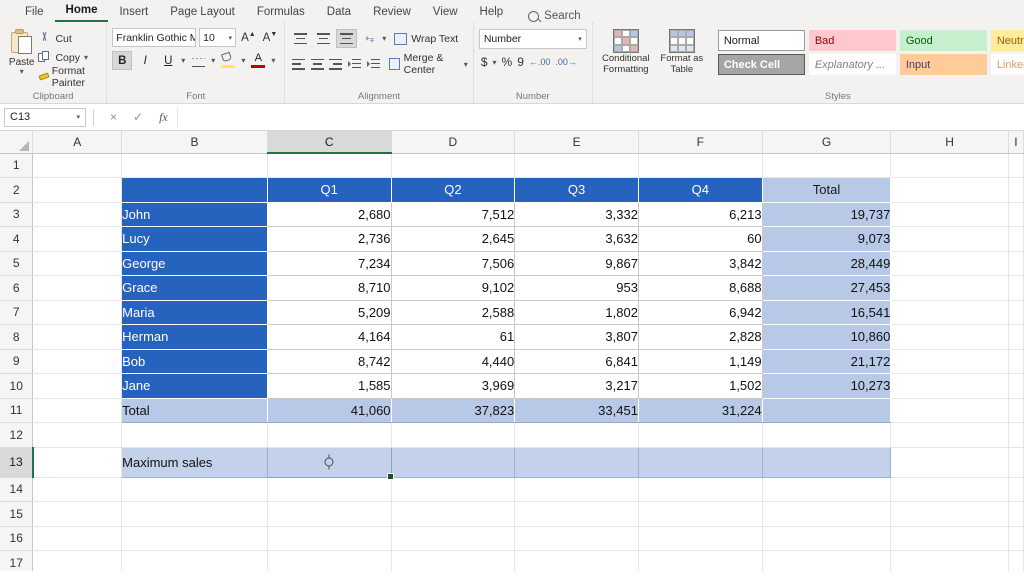 Image resolution: width=1024 pixels, height=576 pixels. Describe the element at coordinates (329, 288) in the screenshot. I see `cell-q1: 8,710` at that location.